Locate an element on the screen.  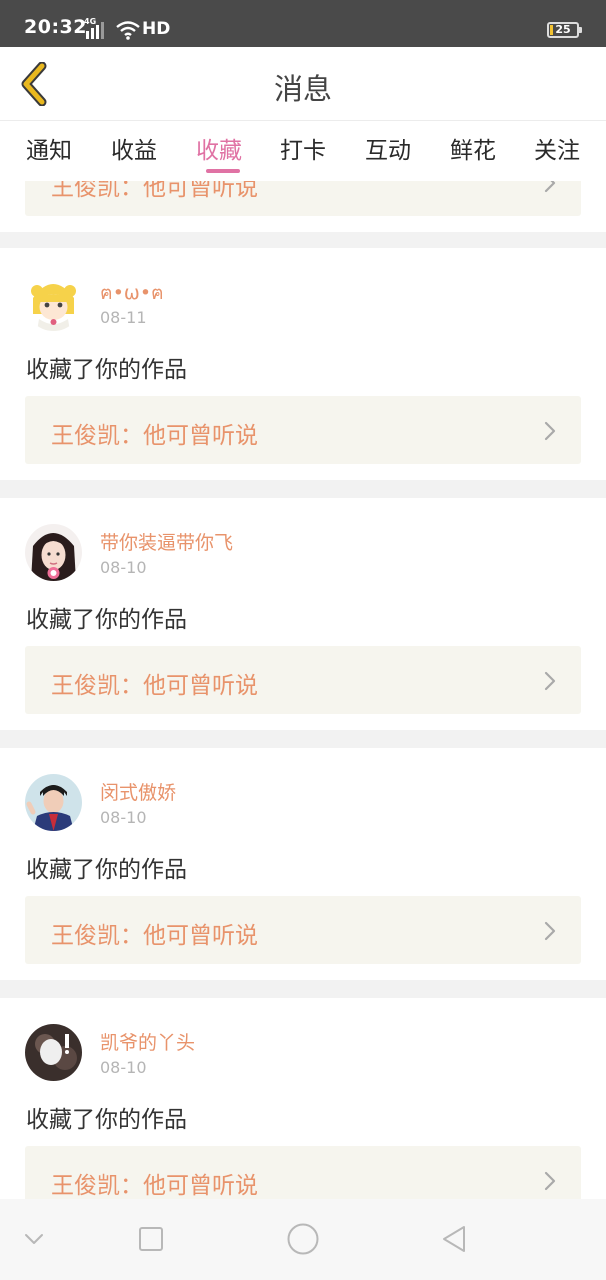
back-nav-button is located at coordinates (454, 1239).